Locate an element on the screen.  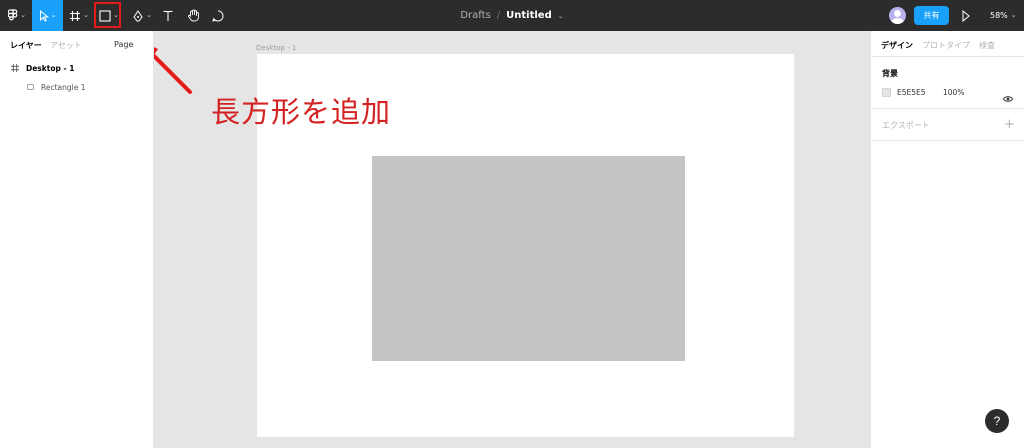
layer-item-frame: Desktop - 1 is located at coordinates (77, 68).